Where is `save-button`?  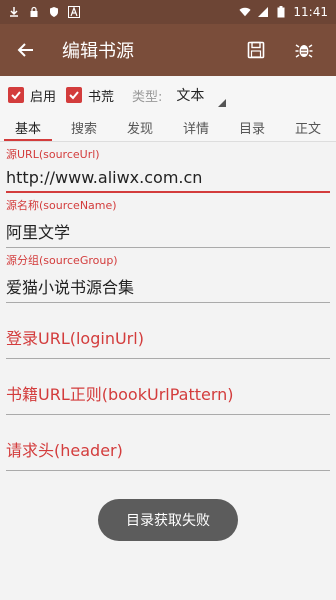
save-button is located at coordinates (256, 50).